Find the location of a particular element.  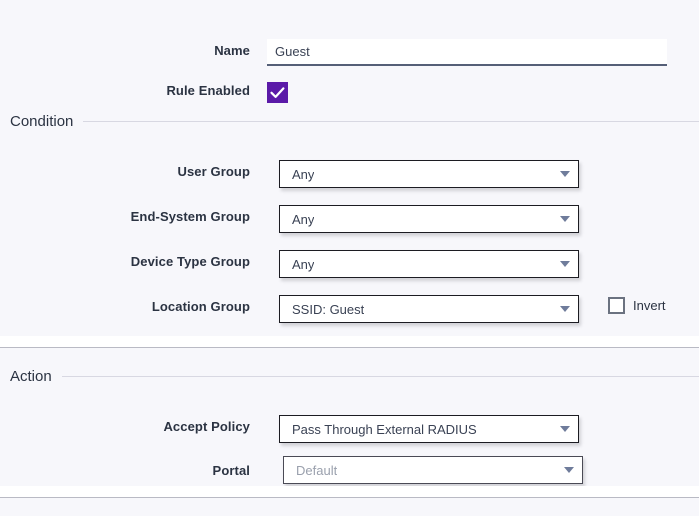

rule-enabled-label: Rule Enabled is located at coordinates (208, 90).